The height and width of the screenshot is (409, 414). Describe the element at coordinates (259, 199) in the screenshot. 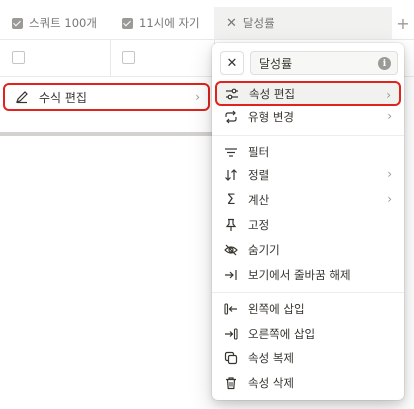

I see `menu-item-label: 계산` at that location.